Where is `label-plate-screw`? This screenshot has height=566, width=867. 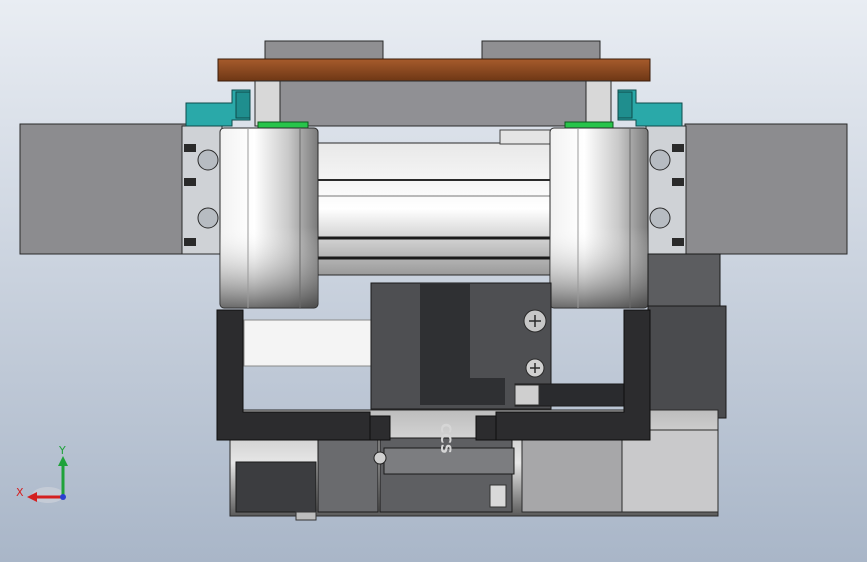
label-plate-screw is located at coordinates (380, 458).